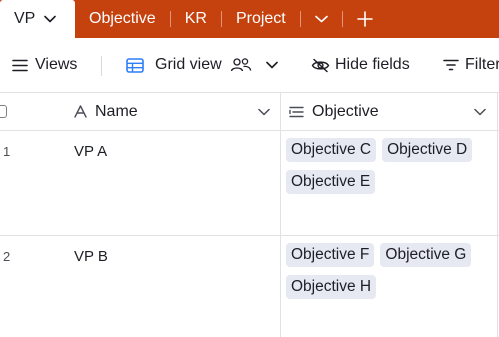  What do you see at coordinates (392, 166) in the screenshot?
I see `objective-cell: Objective C Objective D Objective E` at bounding box center [392, 166].